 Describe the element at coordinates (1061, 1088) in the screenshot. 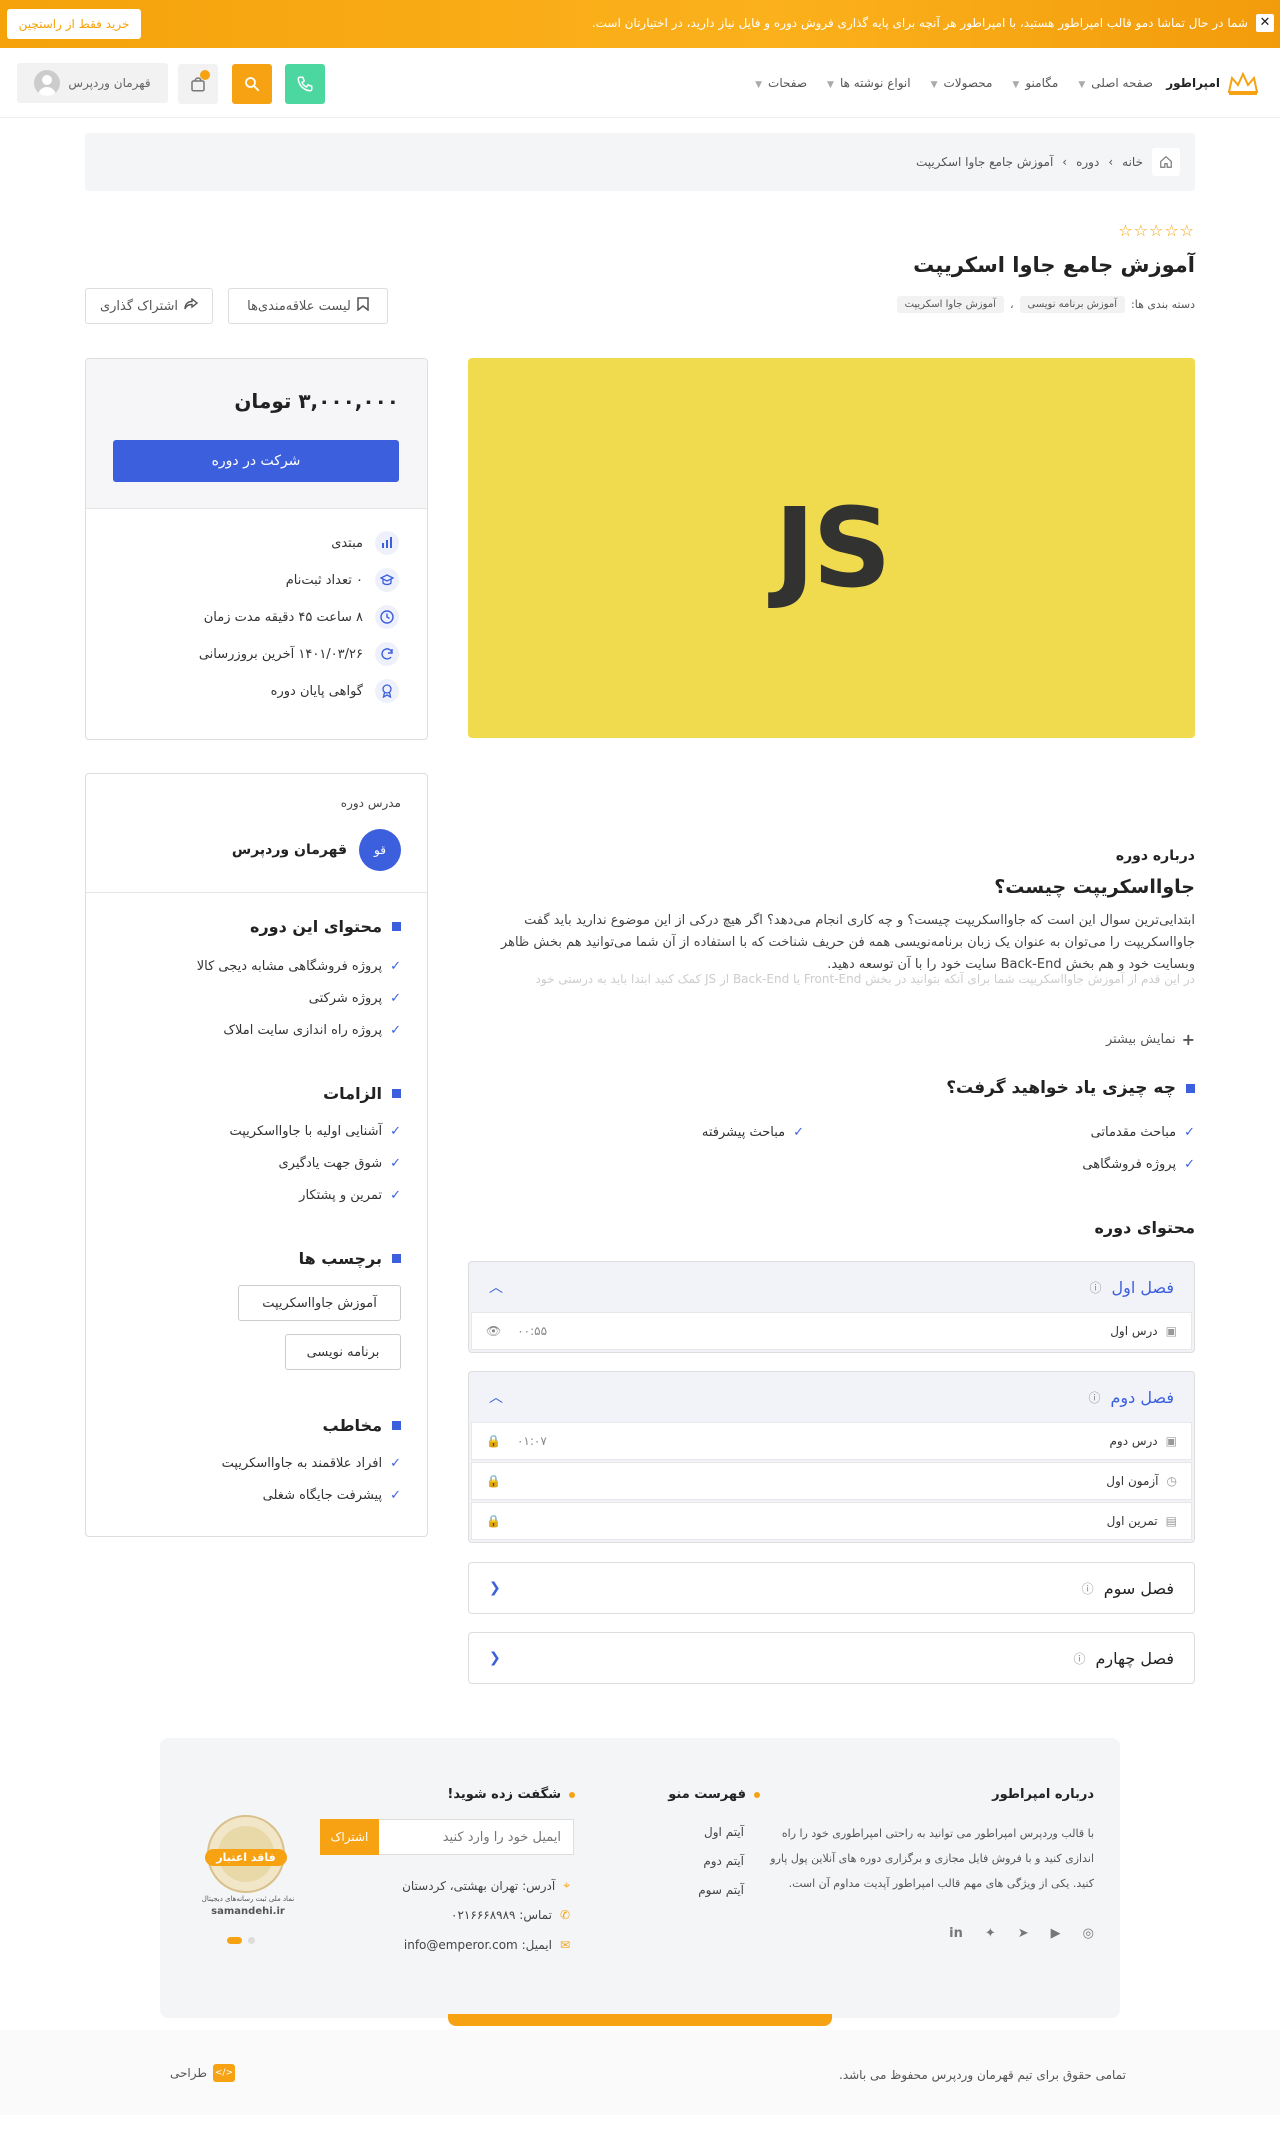

I see `heading-text: چه چیزی یاد خواهید گرفت؟` at that location.